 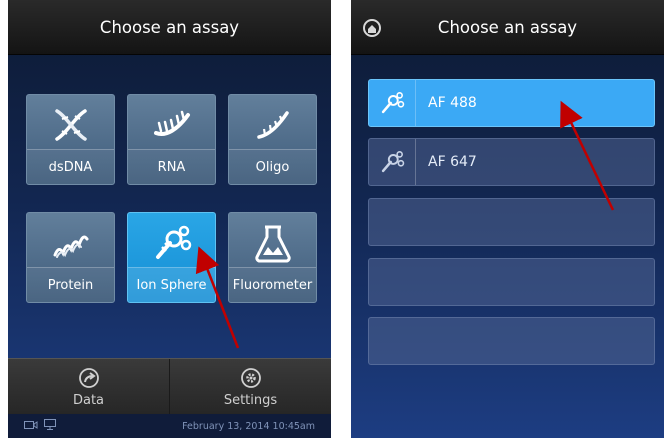 I want to click on data-button-label: Data, so click(x=88, y=400).